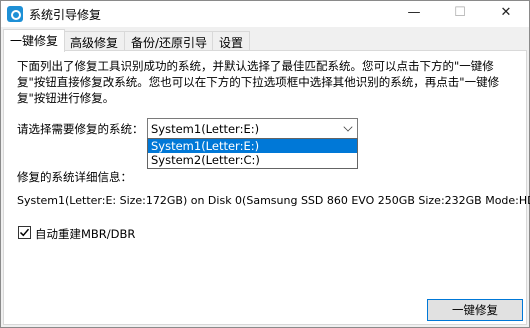  Describe the element at coordinates (94, 41) in the screenshot. I see `tab-advanced-repair: 高级修复` at that location.